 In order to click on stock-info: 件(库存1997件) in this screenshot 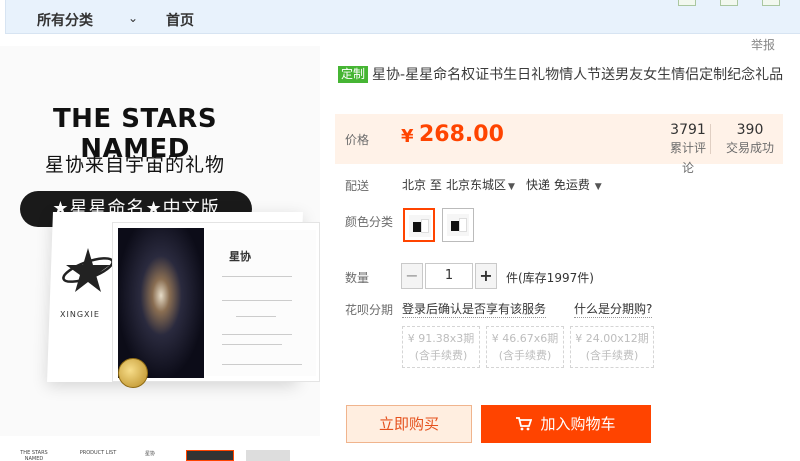, I will do `click(550, 278)`.